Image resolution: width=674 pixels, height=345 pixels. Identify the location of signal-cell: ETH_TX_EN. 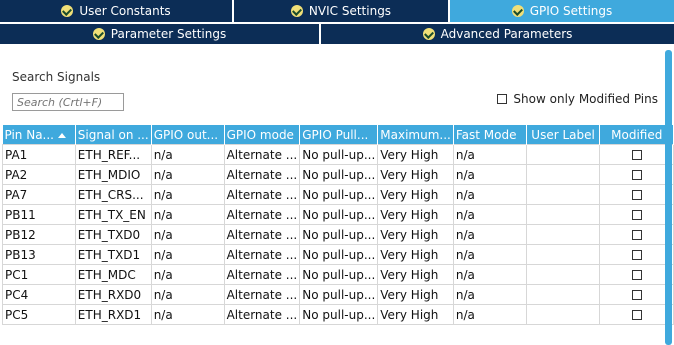
(113, 214).